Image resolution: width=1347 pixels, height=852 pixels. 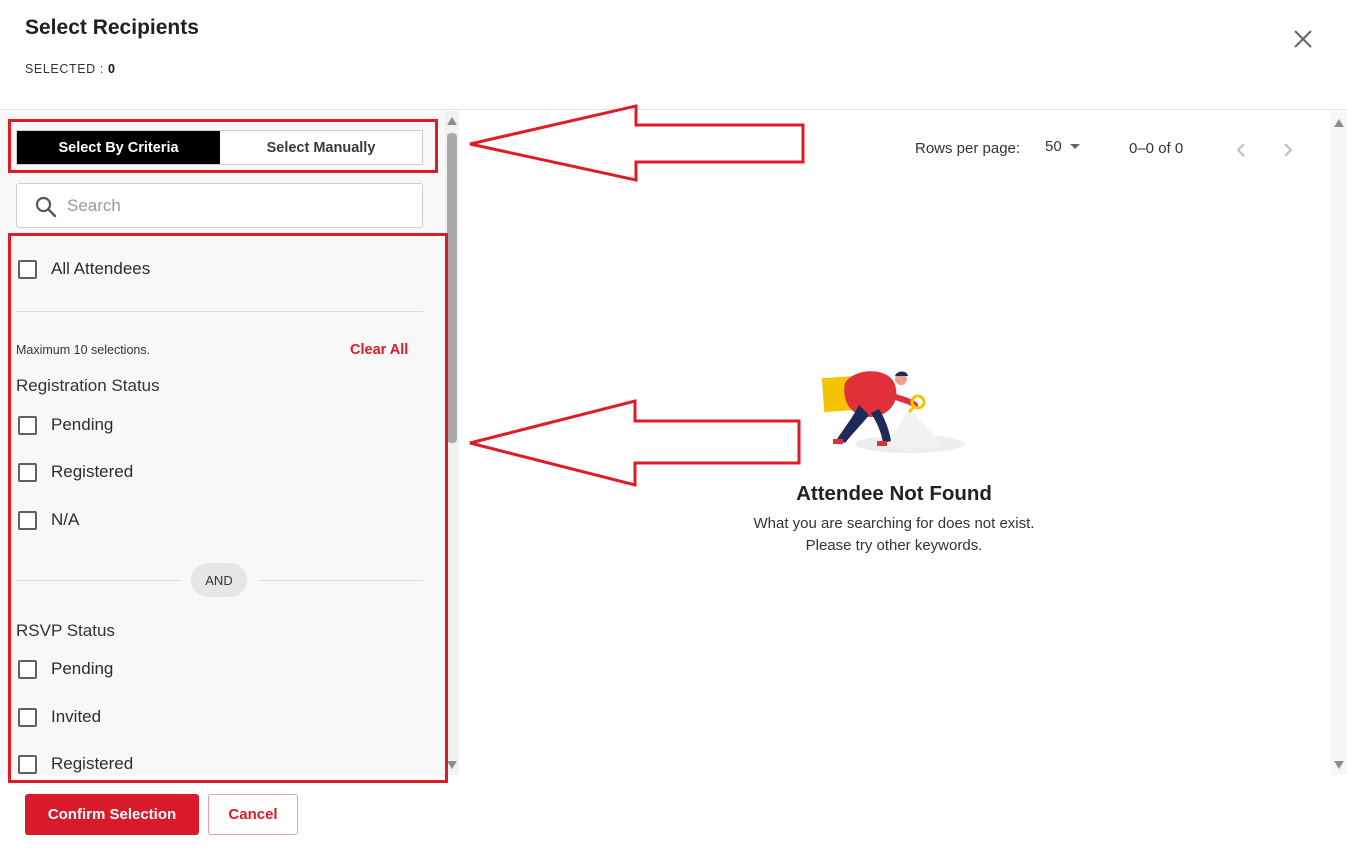 I want to click on chevron-left-icon, so click(x=1240, y=150).